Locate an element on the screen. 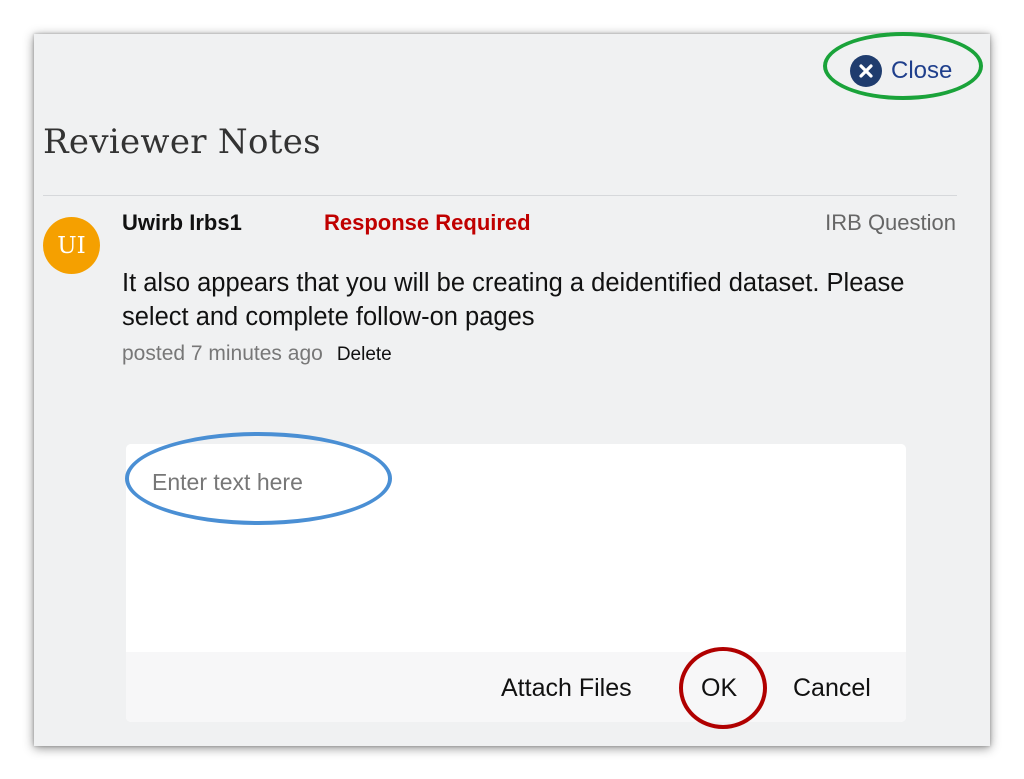 This screenshot has width=1024, height=779. close-button: Close is located at coordinates (901, 71).